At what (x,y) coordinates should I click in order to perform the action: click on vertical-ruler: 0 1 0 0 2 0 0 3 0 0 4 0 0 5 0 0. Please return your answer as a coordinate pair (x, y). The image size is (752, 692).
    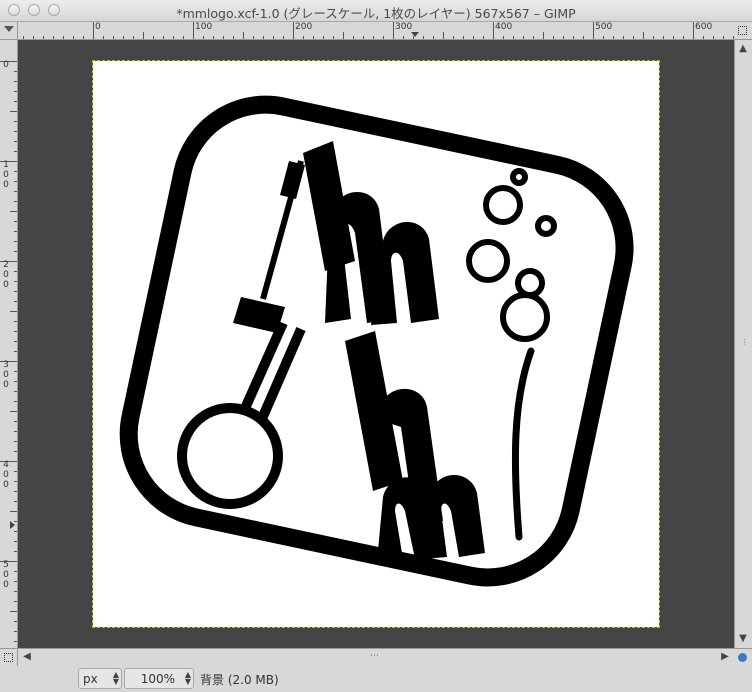
    Looking at the image, I should click on (9, 344).